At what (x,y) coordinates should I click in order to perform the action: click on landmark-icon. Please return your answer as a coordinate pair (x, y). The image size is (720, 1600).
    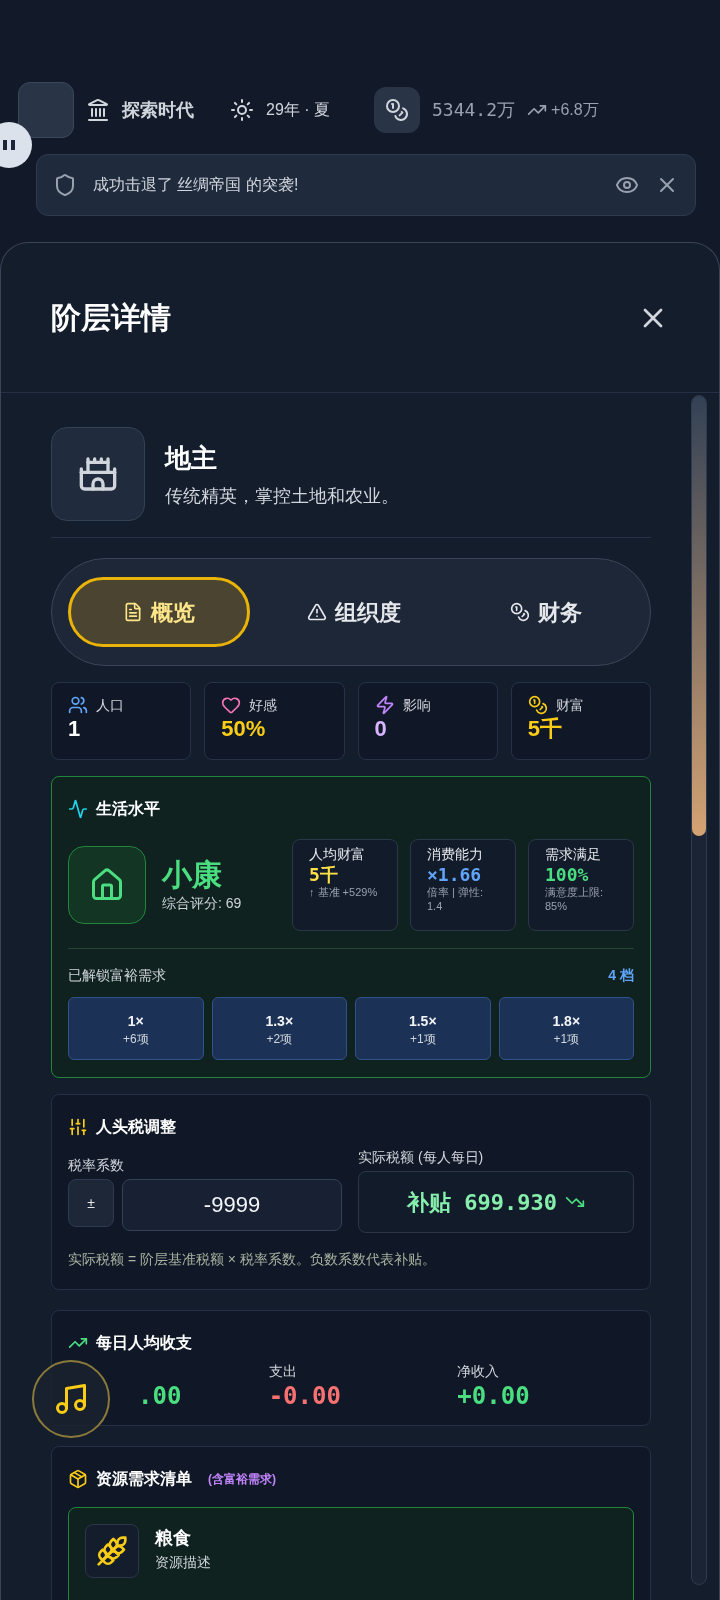
    Looking at the image, I should click on (98, 110).